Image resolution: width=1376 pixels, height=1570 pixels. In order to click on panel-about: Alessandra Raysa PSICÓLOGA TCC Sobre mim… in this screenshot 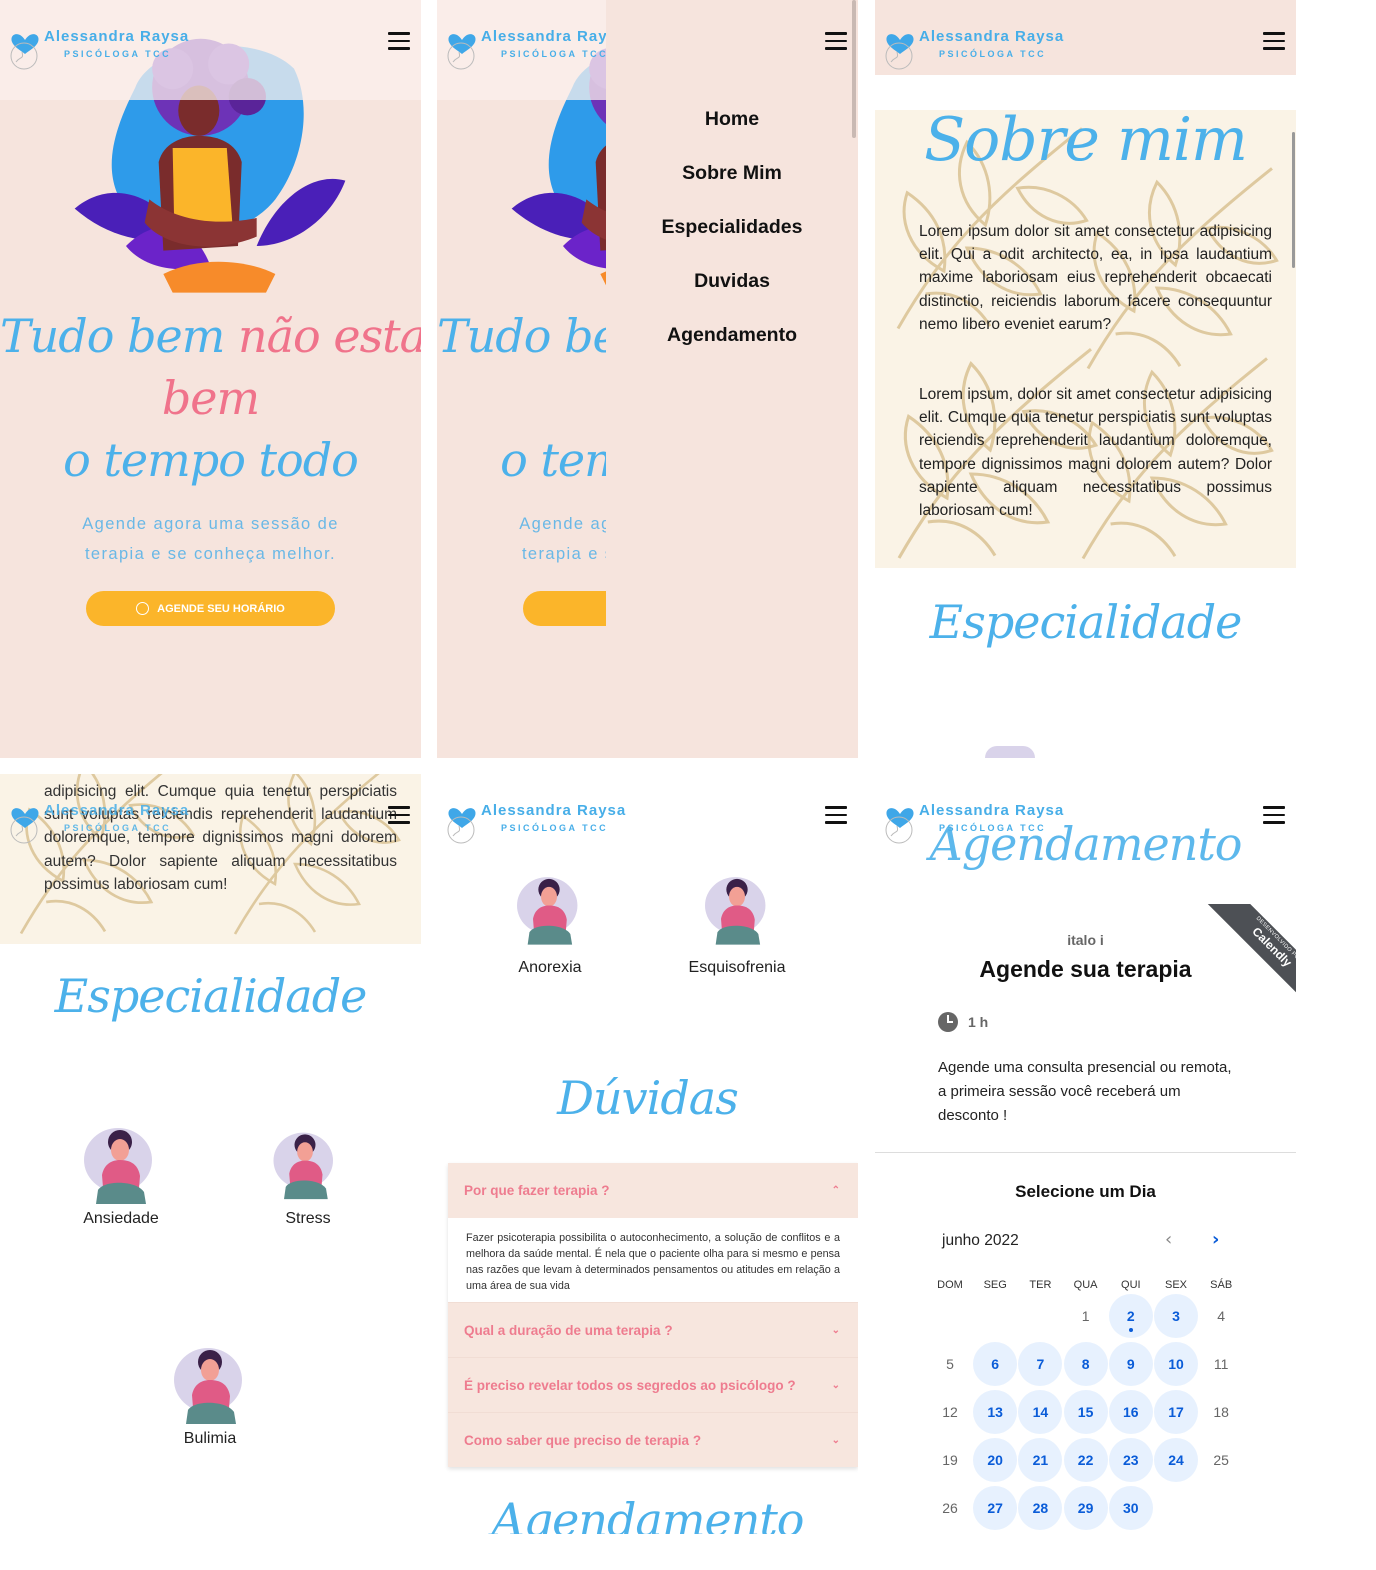, I will do `click(1085, 379)`.